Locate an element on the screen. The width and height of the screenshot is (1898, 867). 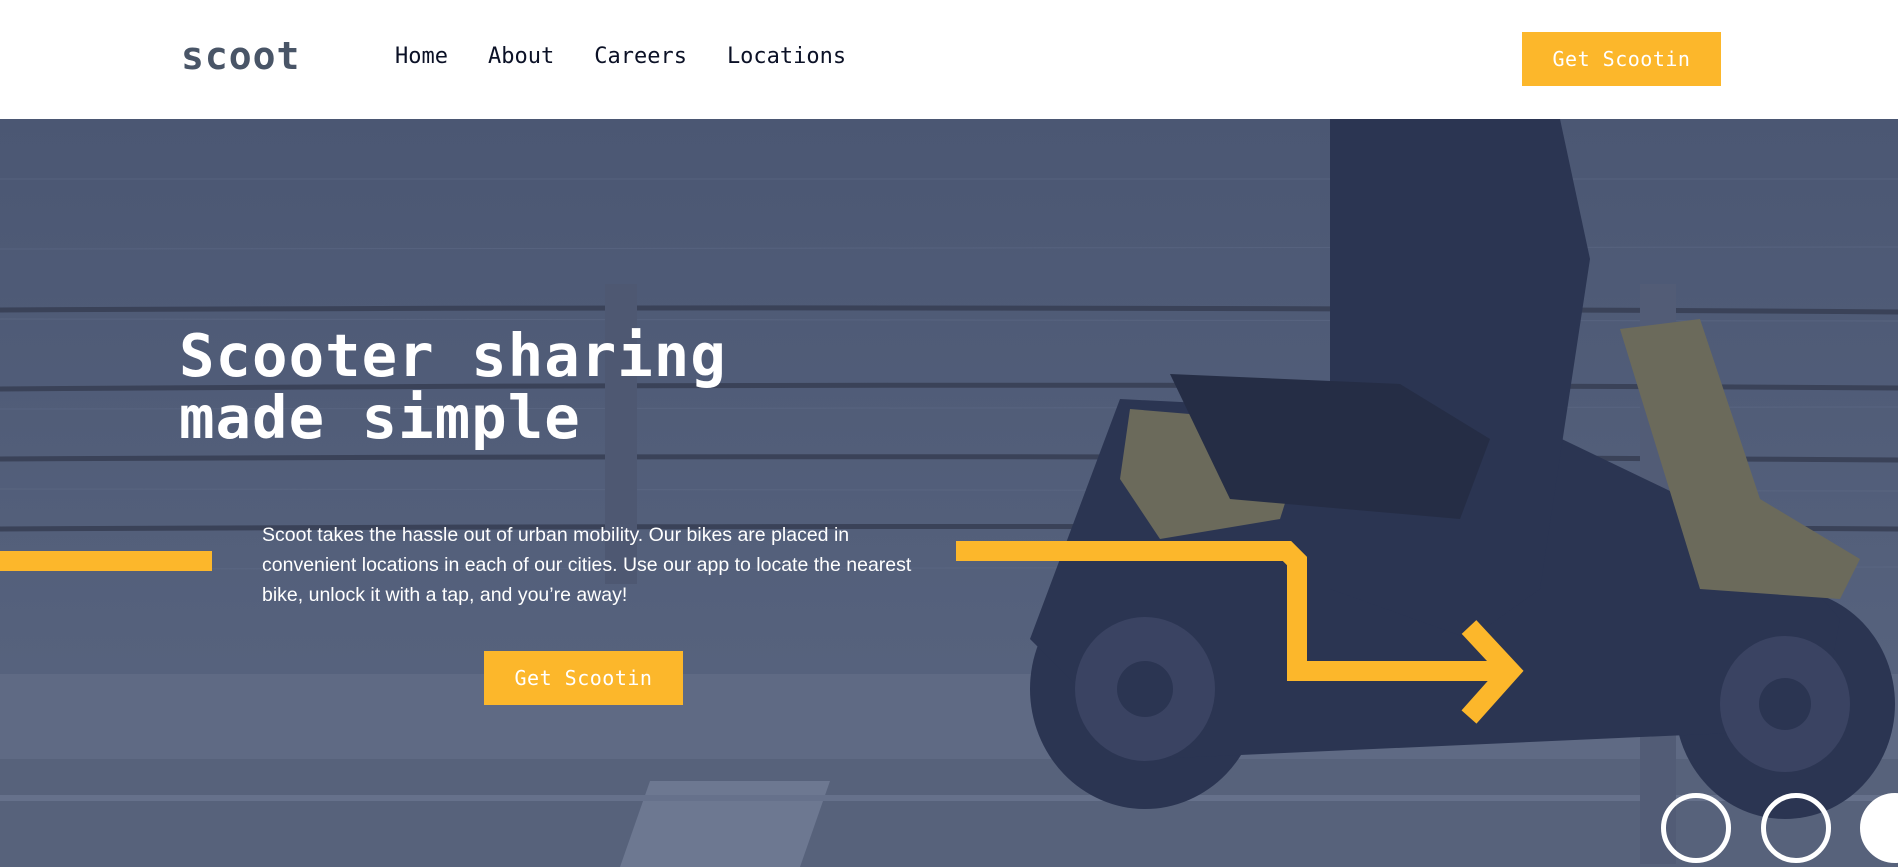
nav-careers-link: Careers is located at coordinates (640, 56).